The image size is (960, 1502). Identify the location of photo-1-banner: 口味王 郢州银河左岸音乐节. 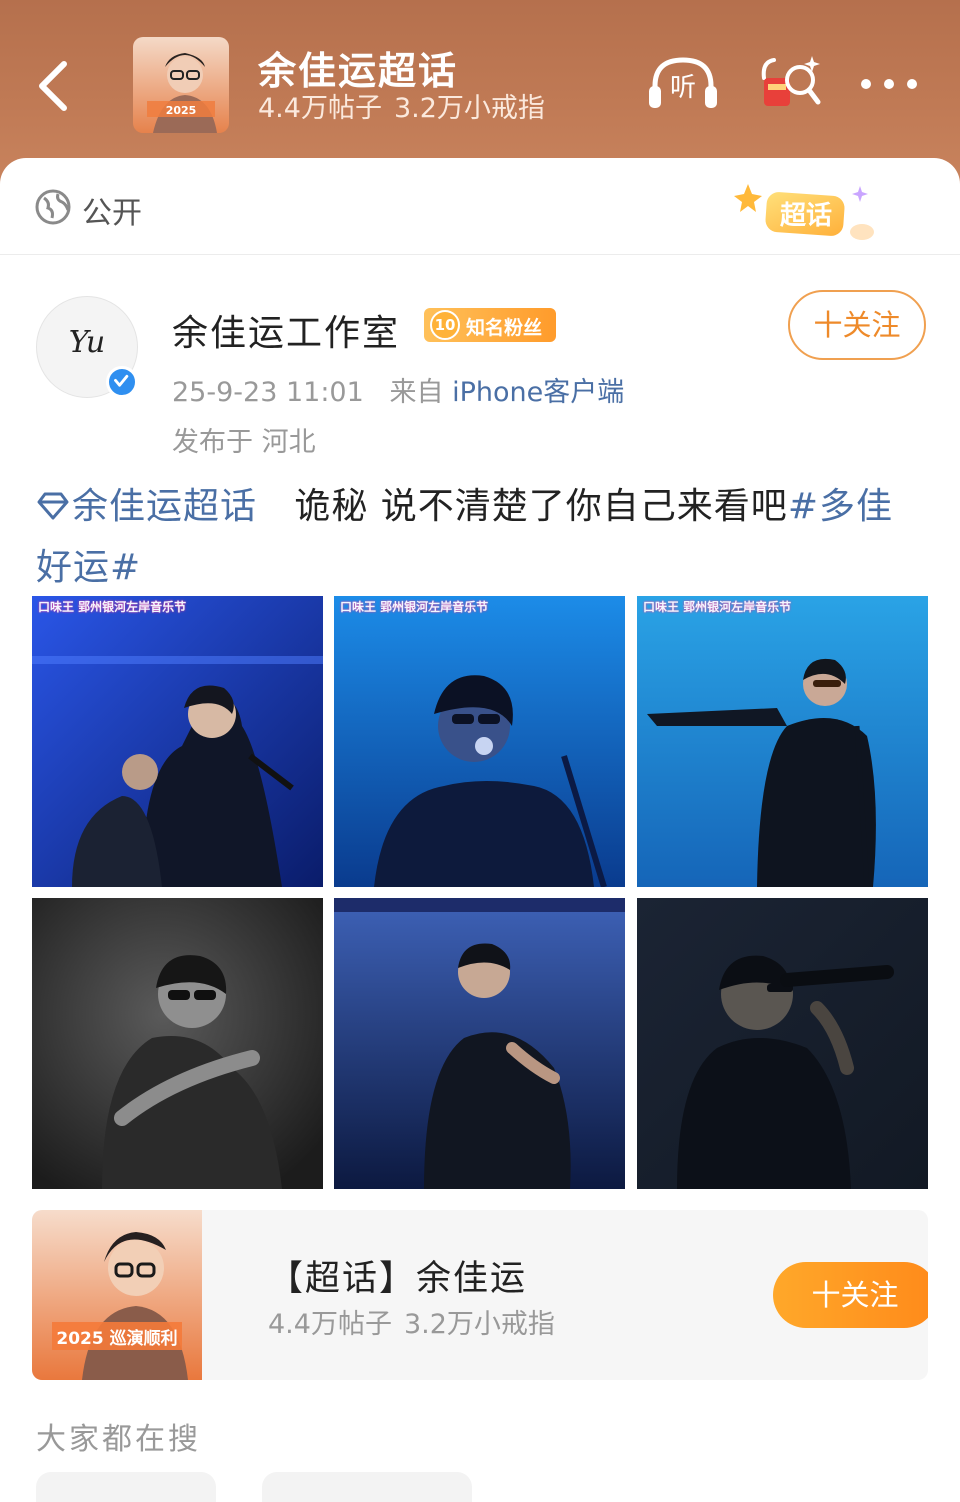
(112, 607).